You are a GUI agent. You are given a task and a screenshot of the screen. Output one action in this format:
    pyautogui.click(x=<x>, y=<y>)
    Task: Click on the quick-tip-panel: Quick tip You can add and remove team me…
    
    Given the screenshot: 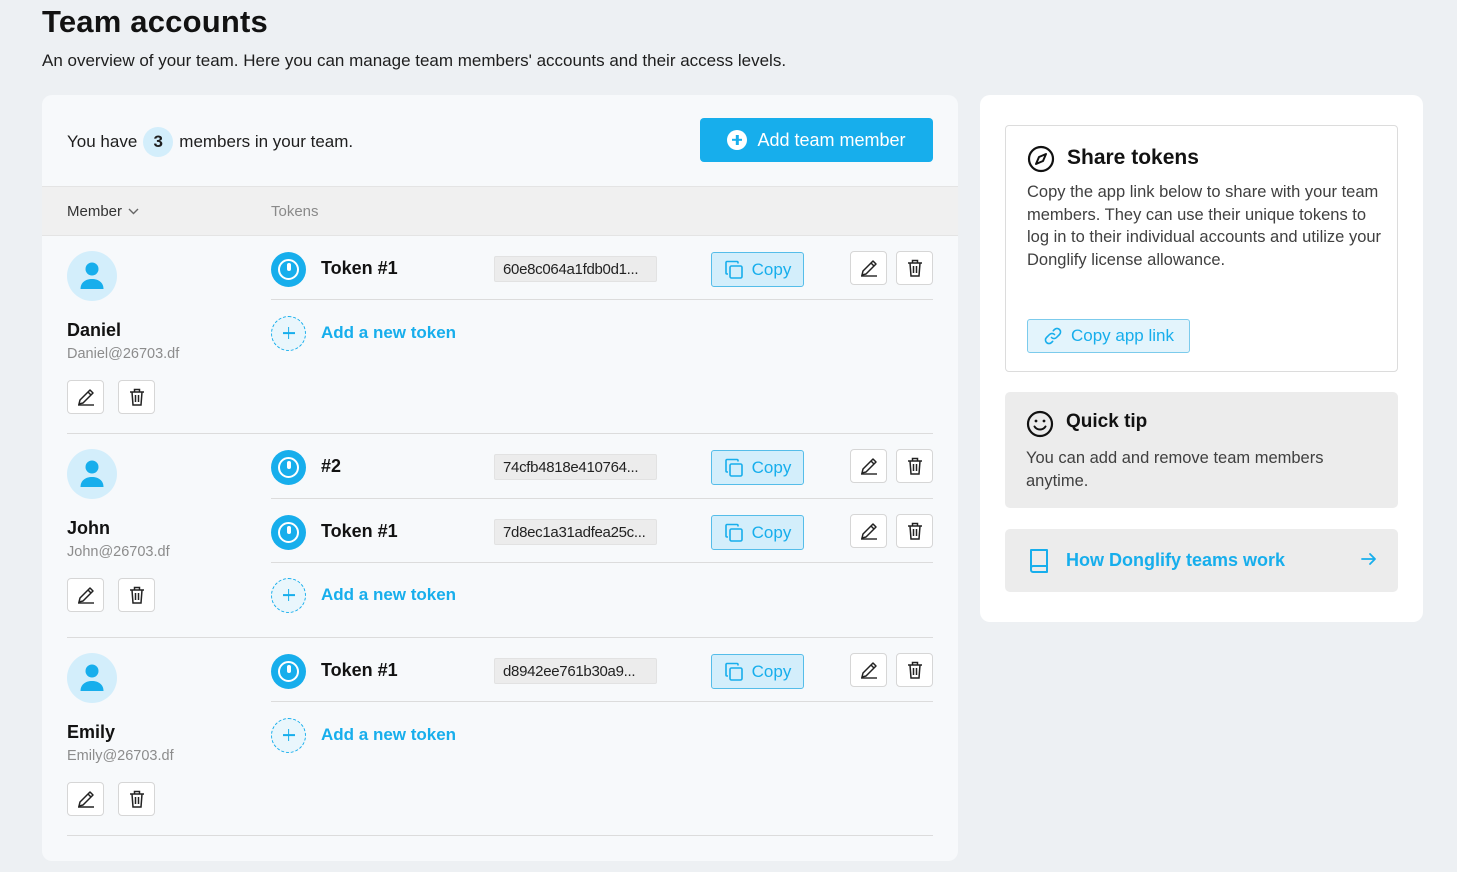 What is the action you would take?
    pyautogui.click(x=1201, y=450)
    